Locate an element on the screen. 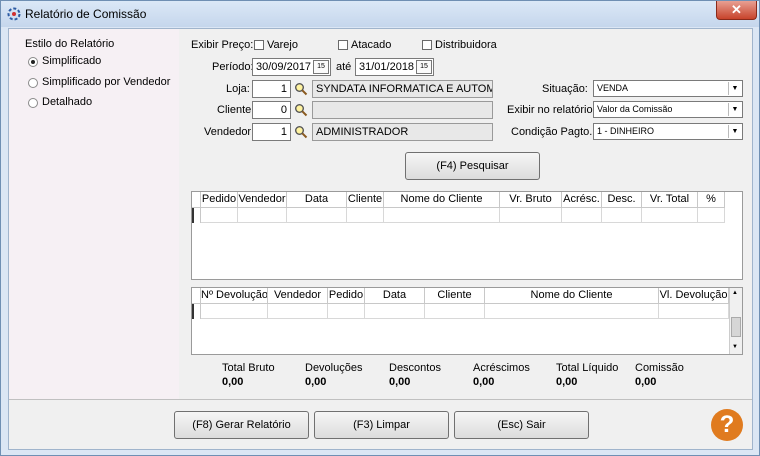 The image size is (760, 456). gerar-relatorio-button: (F8) Gerar Relatório is located at coordinates (241, 425).